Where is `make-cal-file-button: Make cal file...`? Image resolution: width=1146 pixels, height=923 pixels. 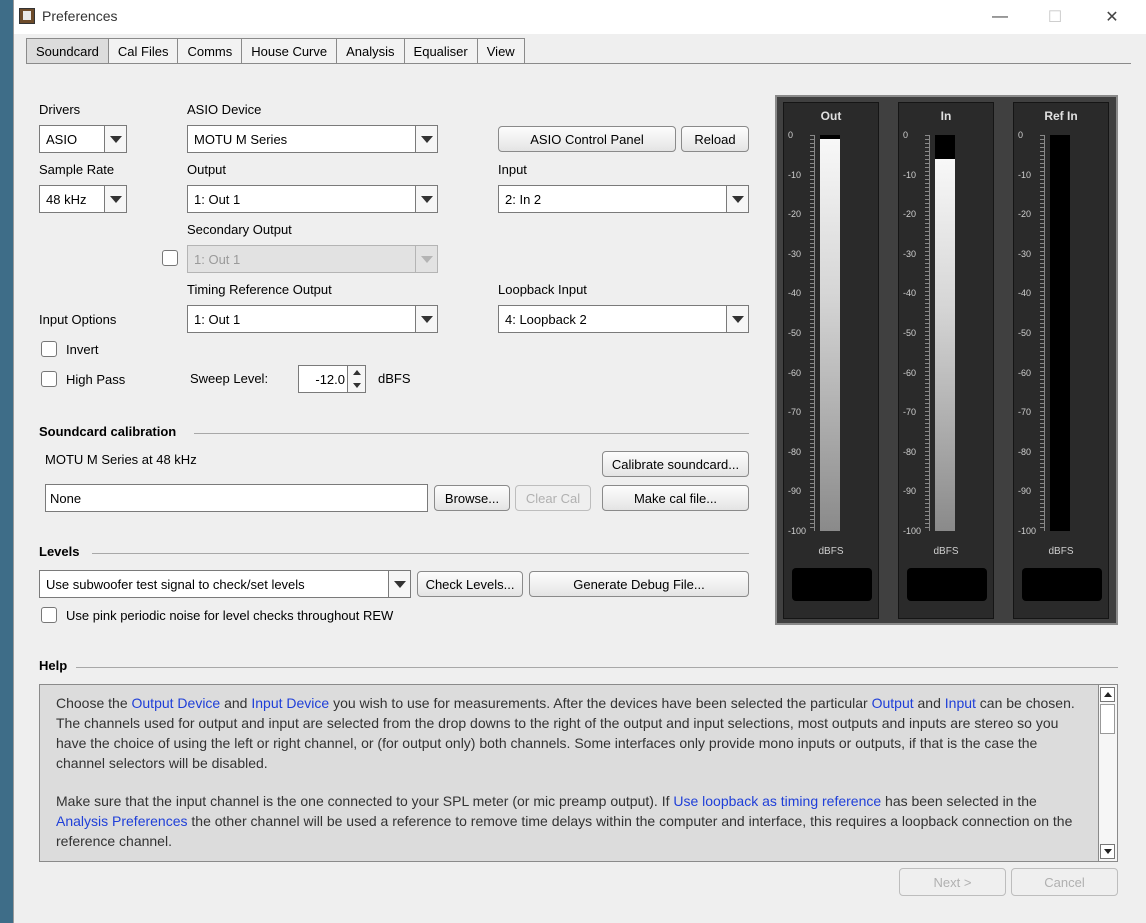
make-cal-file-button: Make cal file... is located at coordinates (675, 498).